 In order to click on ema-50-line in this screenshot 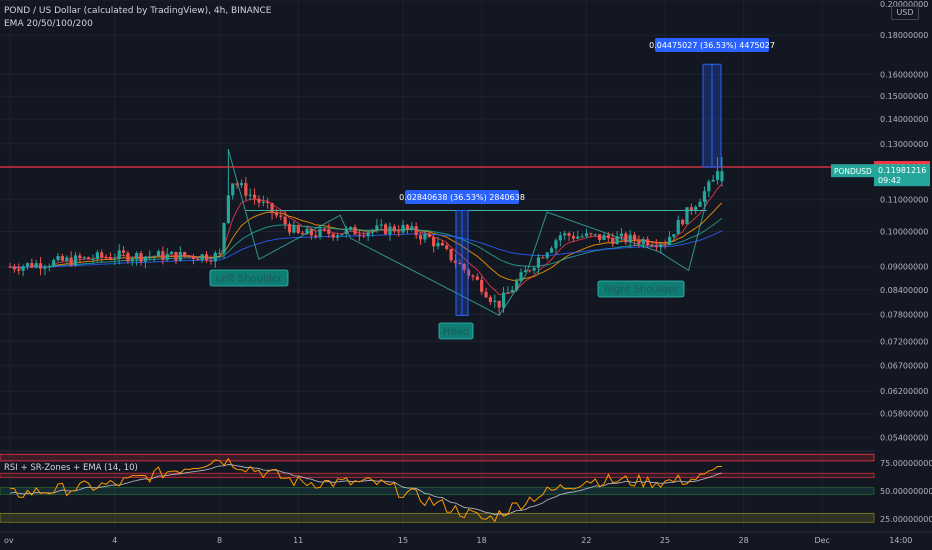, I will do `click(366, 241)`.